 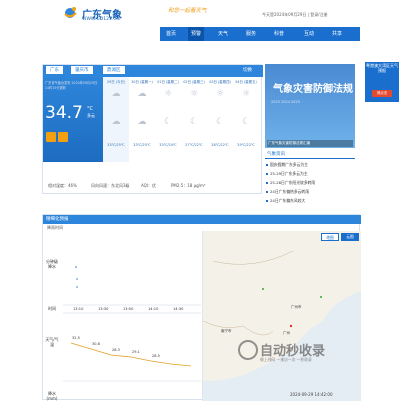 I want to click on nav-warning: 预警, so click(x=196, y=34).